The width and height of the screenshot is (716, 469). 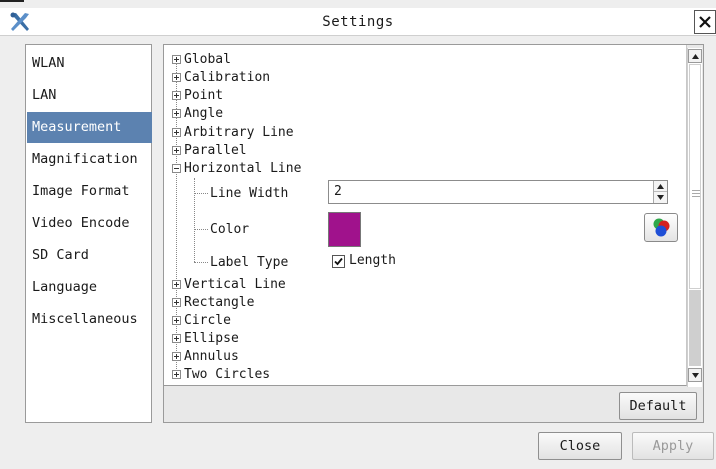 I want to click on sidebar-item-image-format: Image Format, so click(x=89, y=191).